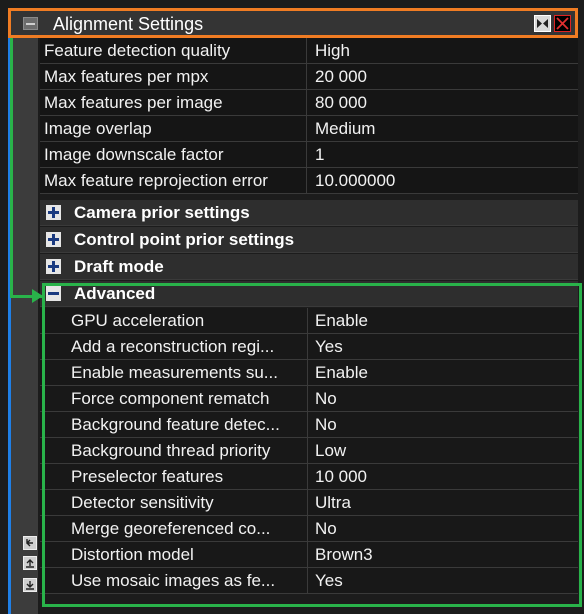  Describe the element at coordinates (332, 50) in the screenshot. I see `property-value: High` at that location.